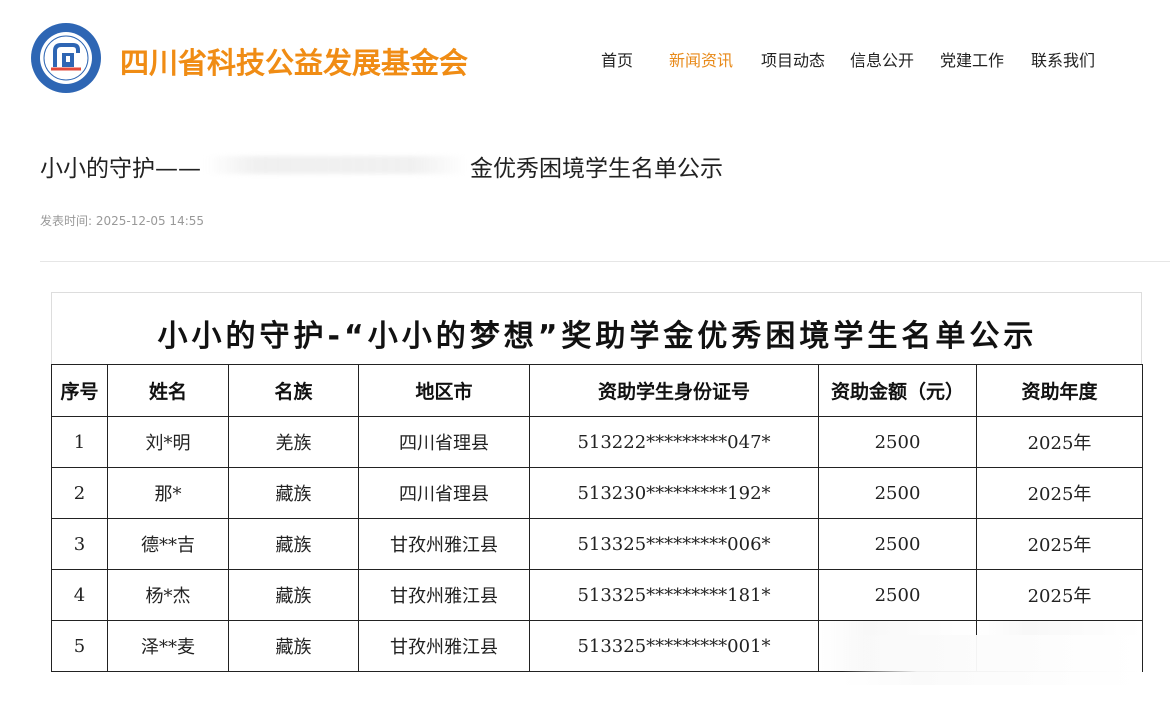 The width and height of the screenshot is (1174, 708). What do you see at coordinates (66, 58) in the screenshot?
I see `foundation-logo-icon` at bounding box center [66, 58].